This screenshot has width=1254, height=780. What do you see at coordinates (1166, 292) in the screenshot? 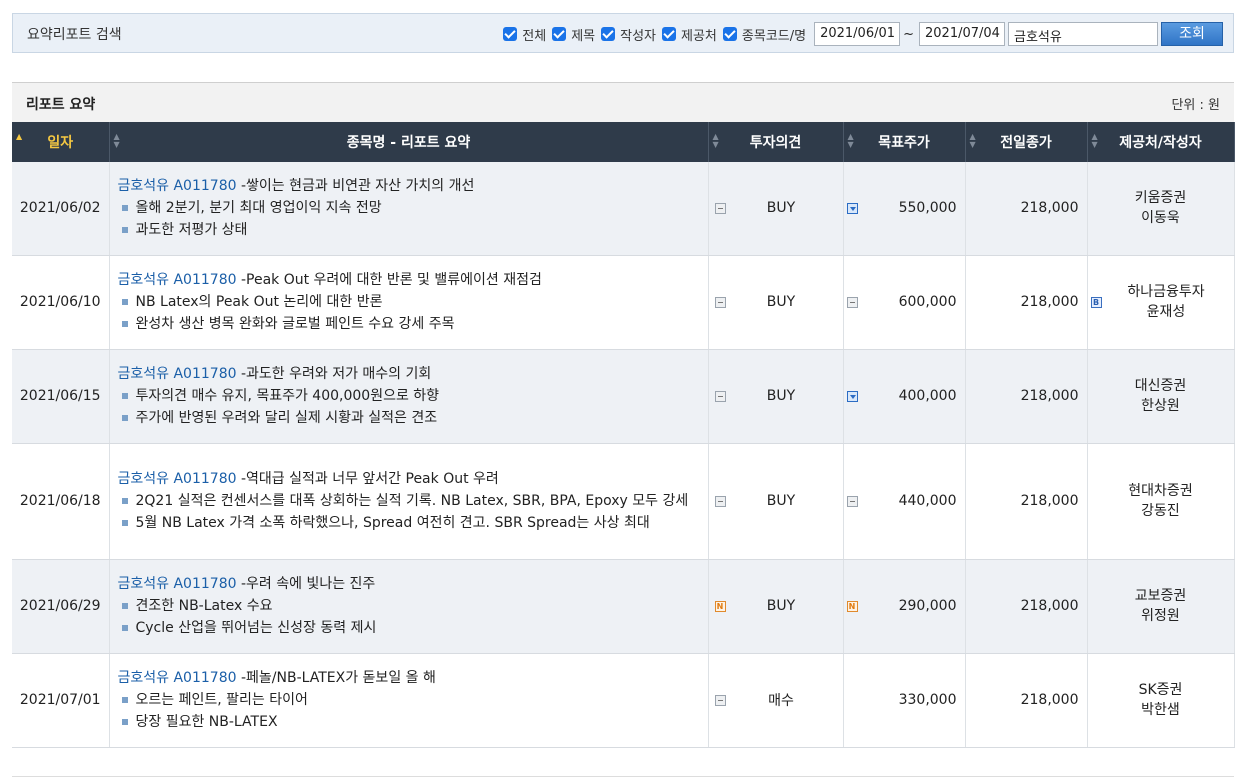
I see `provider-name: 하나금융투자` at bounding box center [1166, 292].